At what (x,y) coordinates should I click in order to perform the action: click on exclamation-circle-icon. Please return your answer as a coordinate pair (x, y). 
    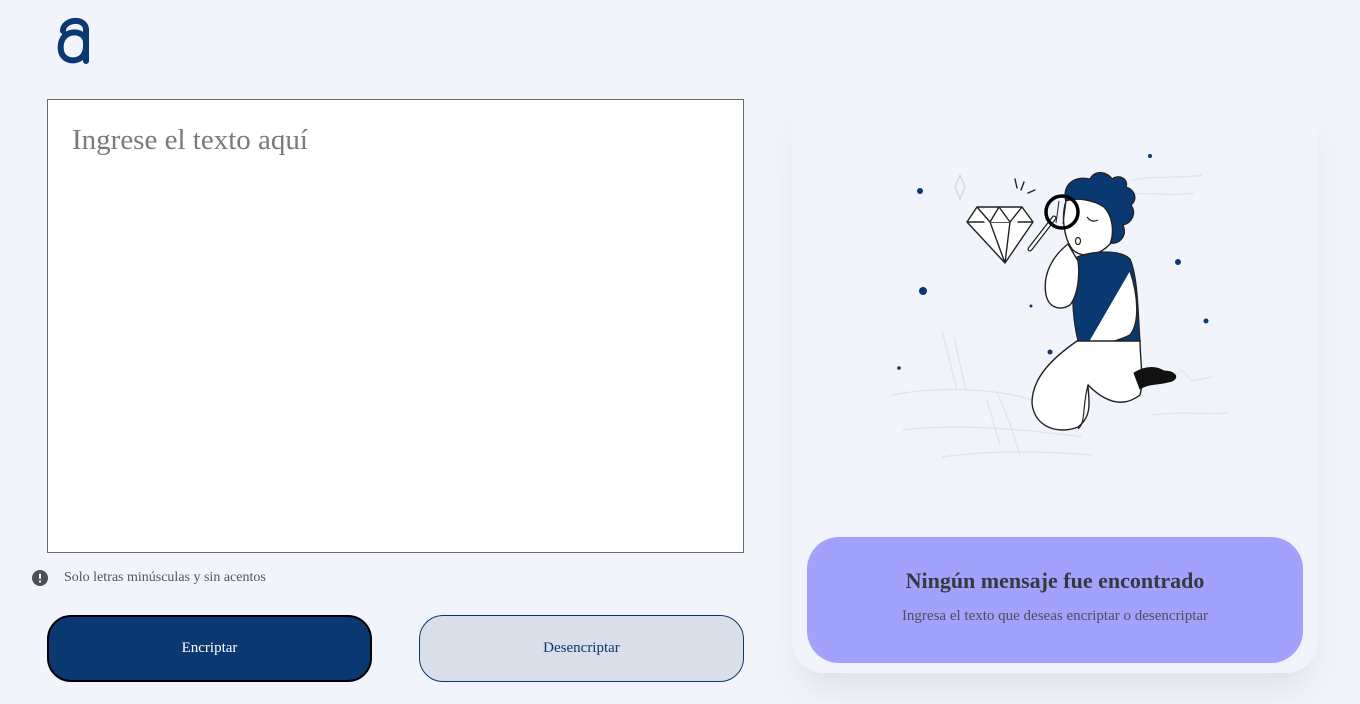
    Looking at the image, I should click on (40, 578).